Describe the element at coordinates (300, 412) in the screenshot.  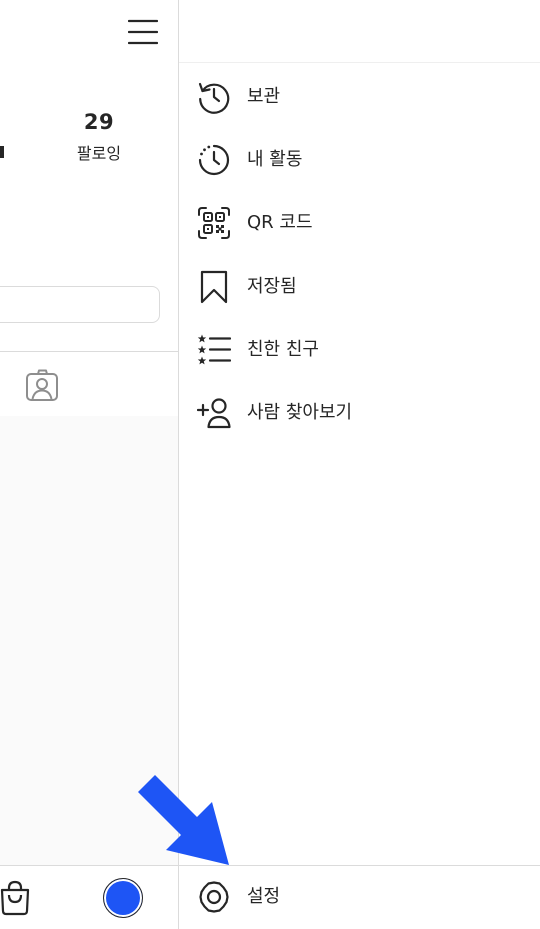
I see `menu-item-label: 사람 찾아보기` at that location.